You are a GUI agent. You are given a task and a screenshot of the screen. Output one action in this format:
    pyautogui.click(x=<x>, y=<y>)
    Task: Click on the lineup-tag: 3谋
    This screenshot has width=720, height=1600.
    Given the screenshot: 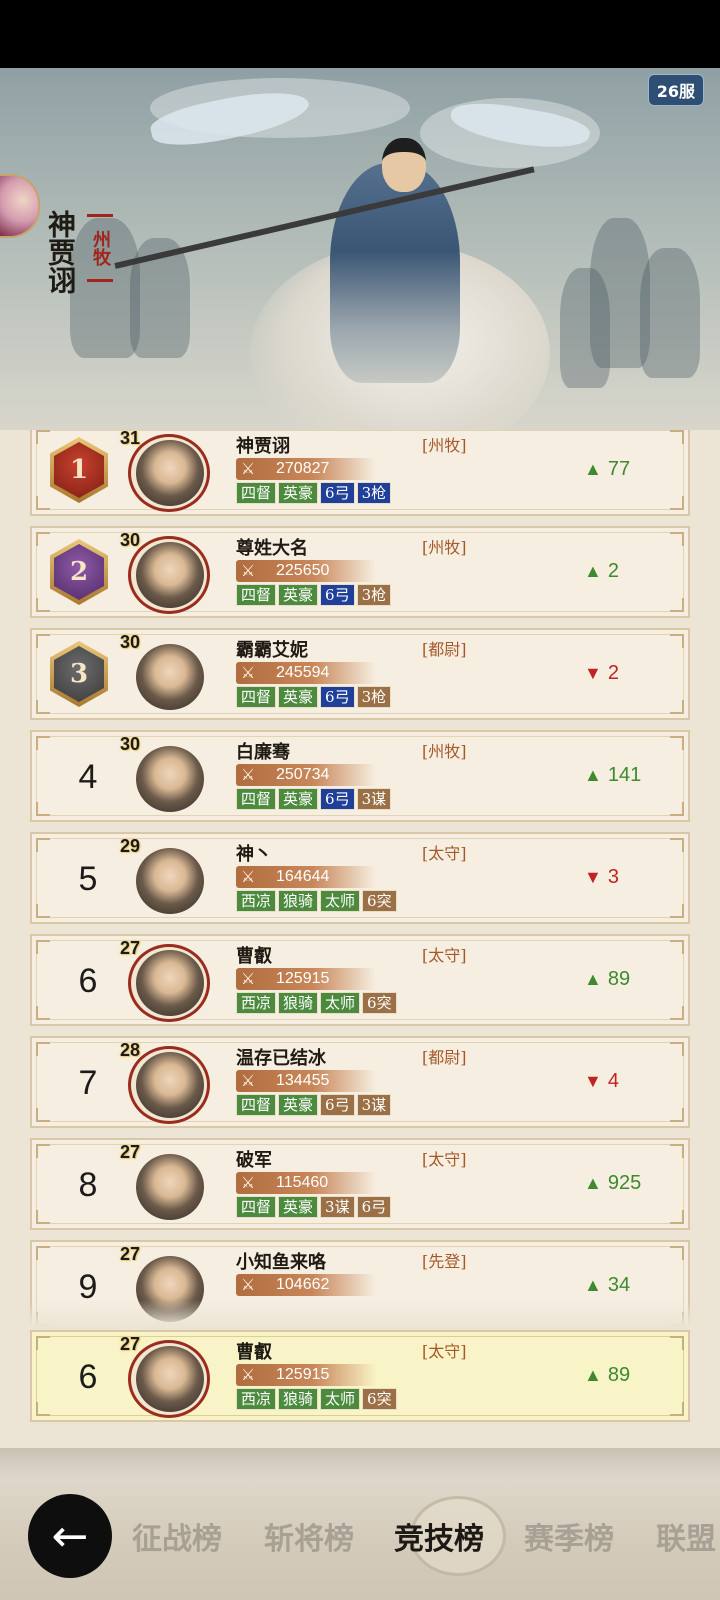 What is the action you would take?
    pyautogui.click(x=337, y=1207)
    